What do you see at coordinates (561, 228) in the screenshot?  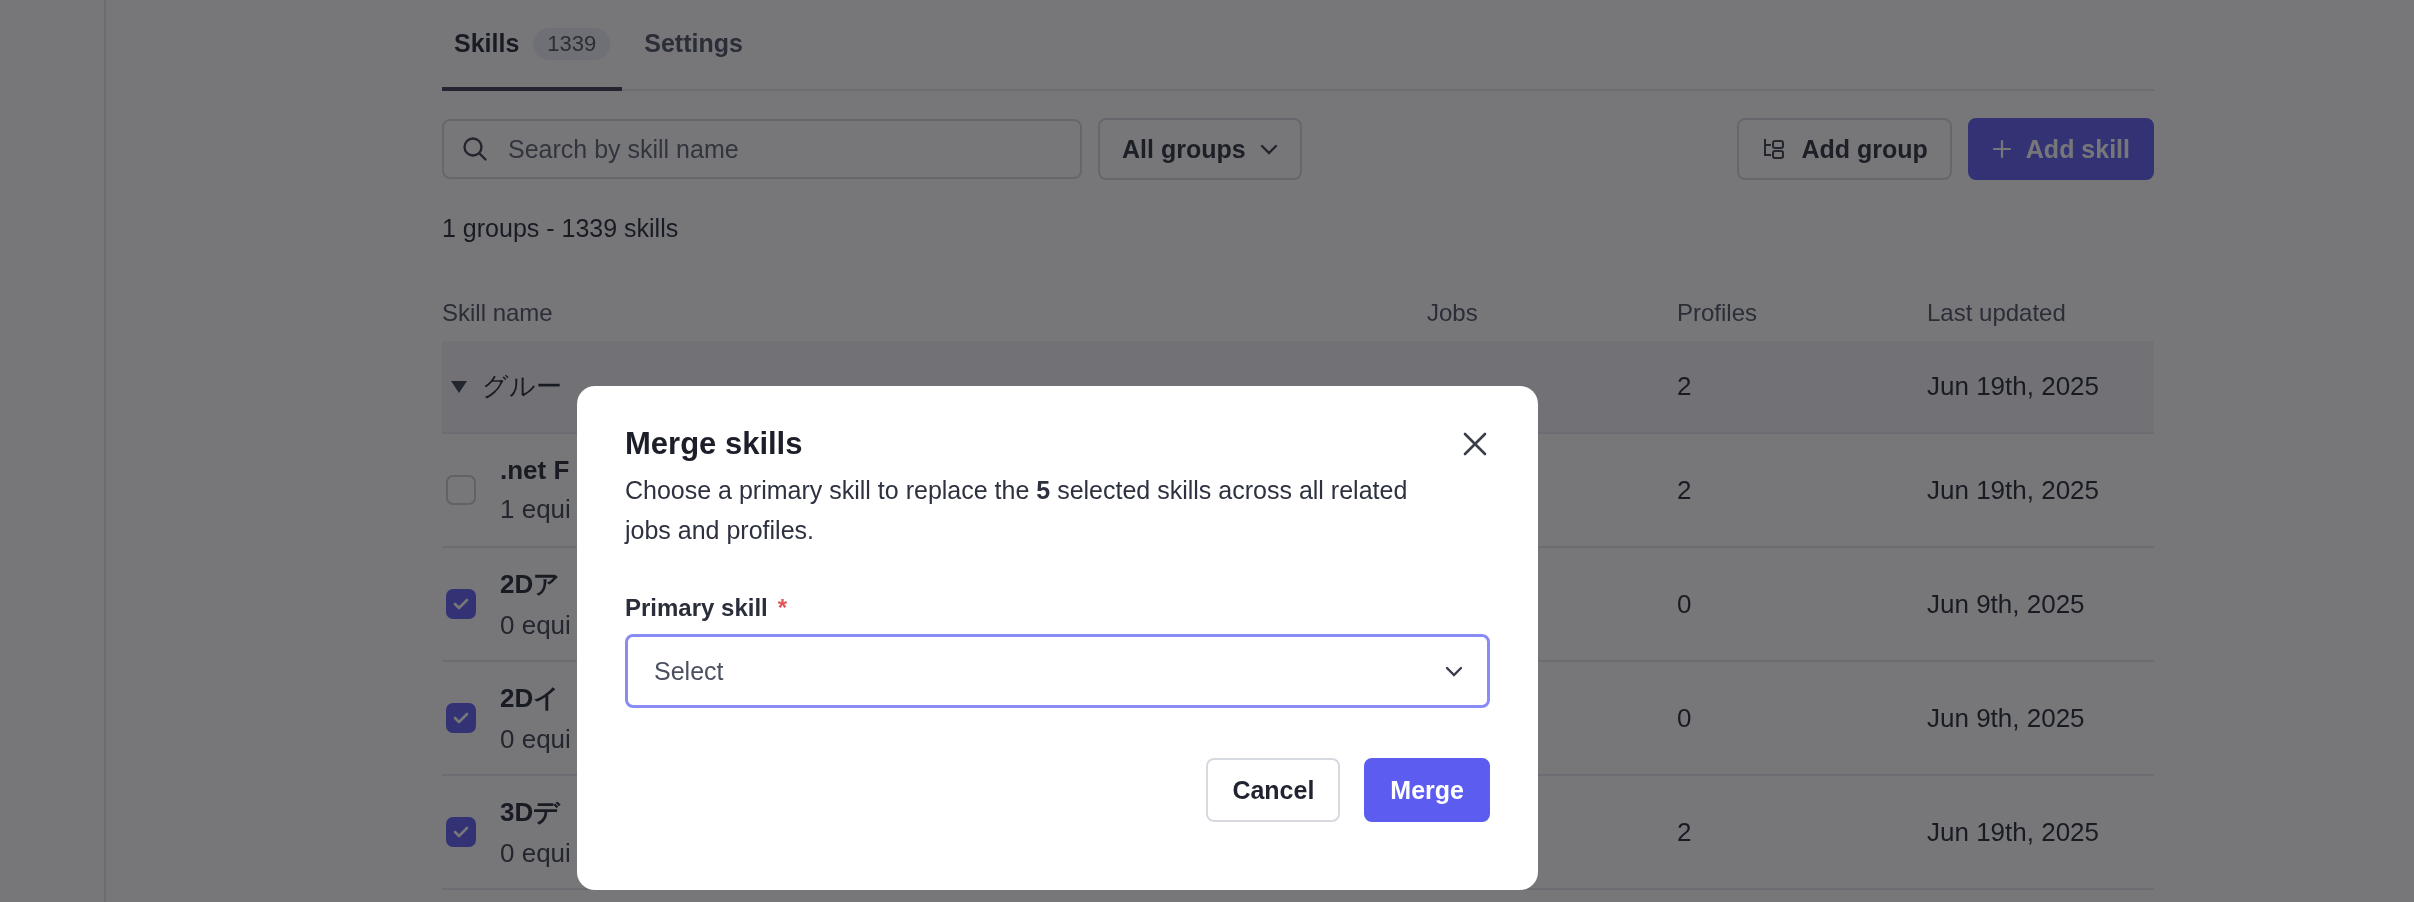 I see `summary-text: 1 groups - 1339 skills` at bounding box center [561, 228].